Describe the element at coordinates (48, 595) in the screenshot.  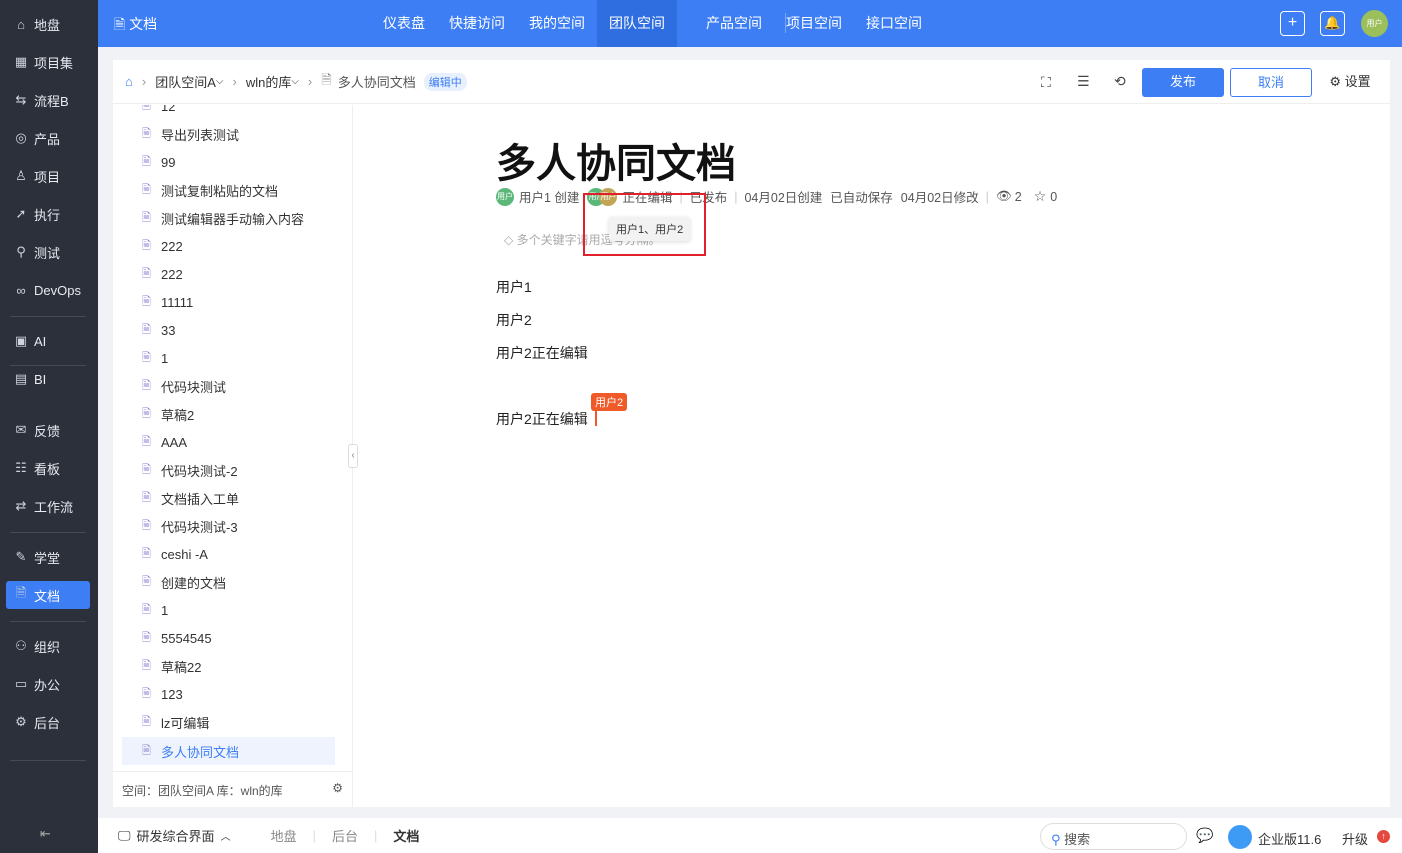
I see `sidebar-item-14: 🗎 文档` at that location.